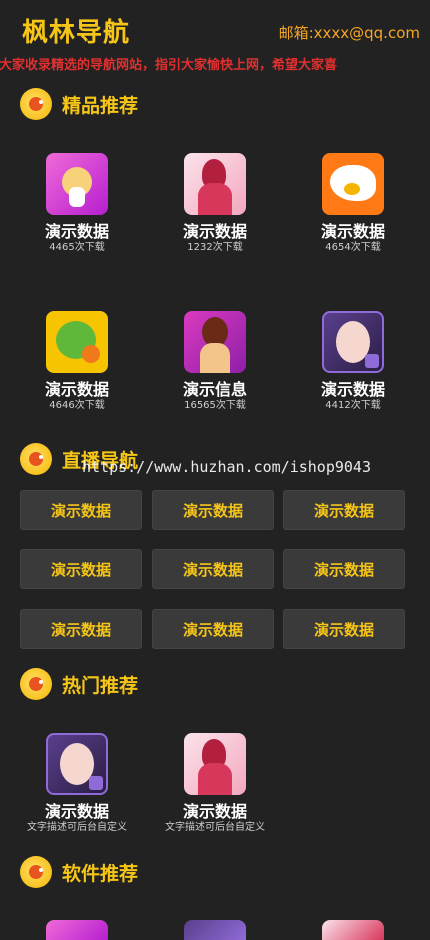 The height and width of the screenshot is (940, 430). I want to click on section-header-hot: 热门推荐, so click(79, 684).